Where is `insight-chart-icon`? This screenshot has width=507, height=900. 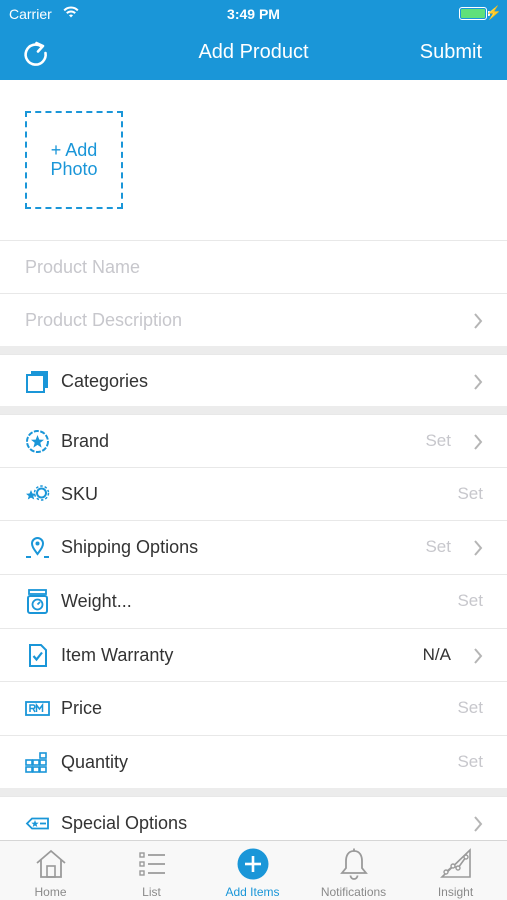
insight-chart-icon is located at coordinates (455, 863).